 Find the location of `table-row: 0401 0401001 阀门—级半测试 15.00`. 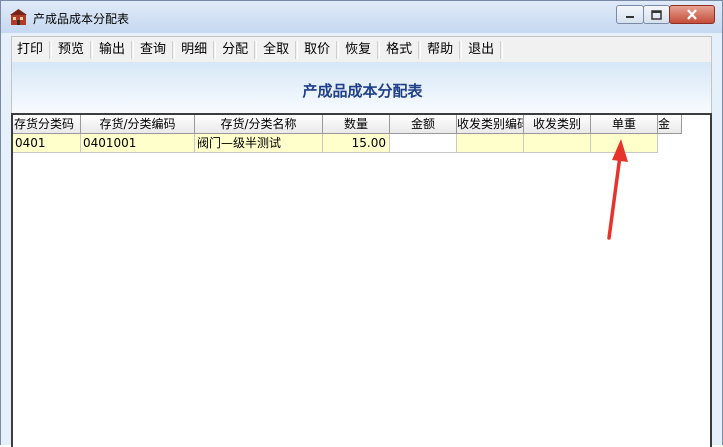

table-row: 0401 0401001 阀门—级半测试 15.00 is located at coordinates (335, 143).